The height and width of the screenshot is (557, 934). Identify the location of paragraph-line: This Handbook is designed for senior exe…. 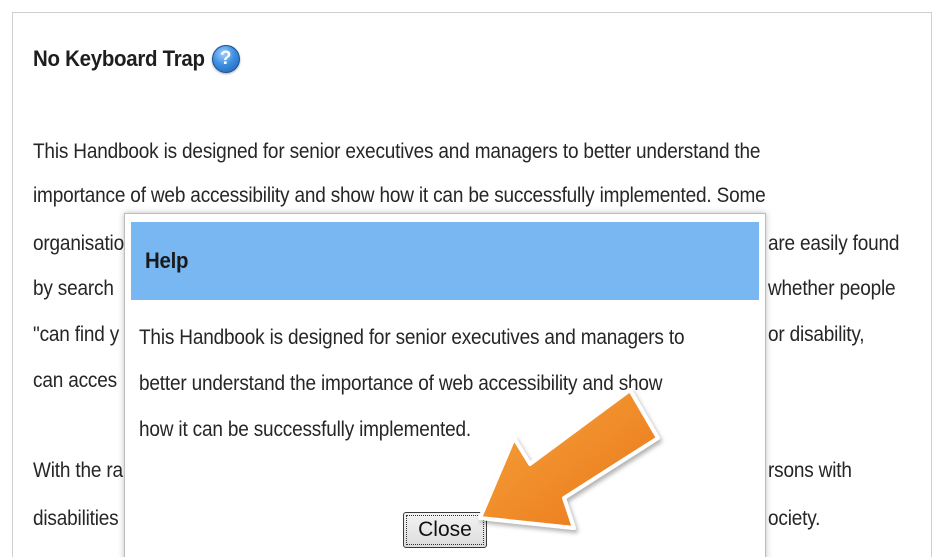
(397, 151).